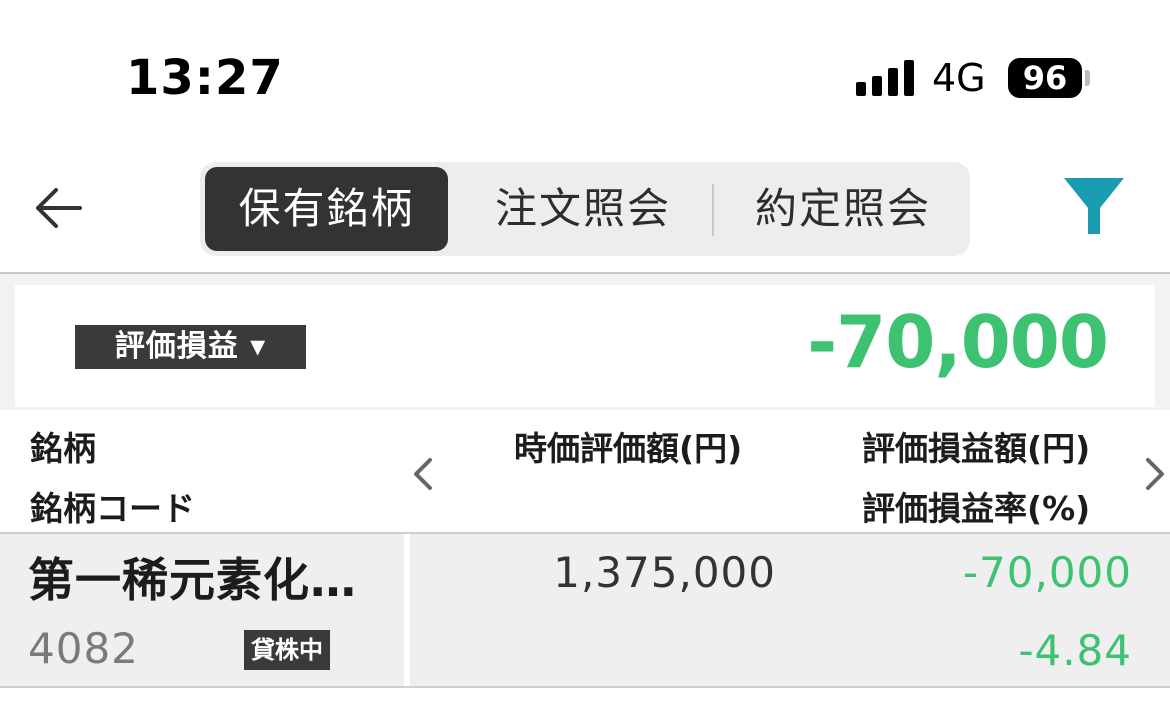  Describe the element at coordinates (1094, 206) in the screenshot. I see `filter-funnel-icon` at that location.